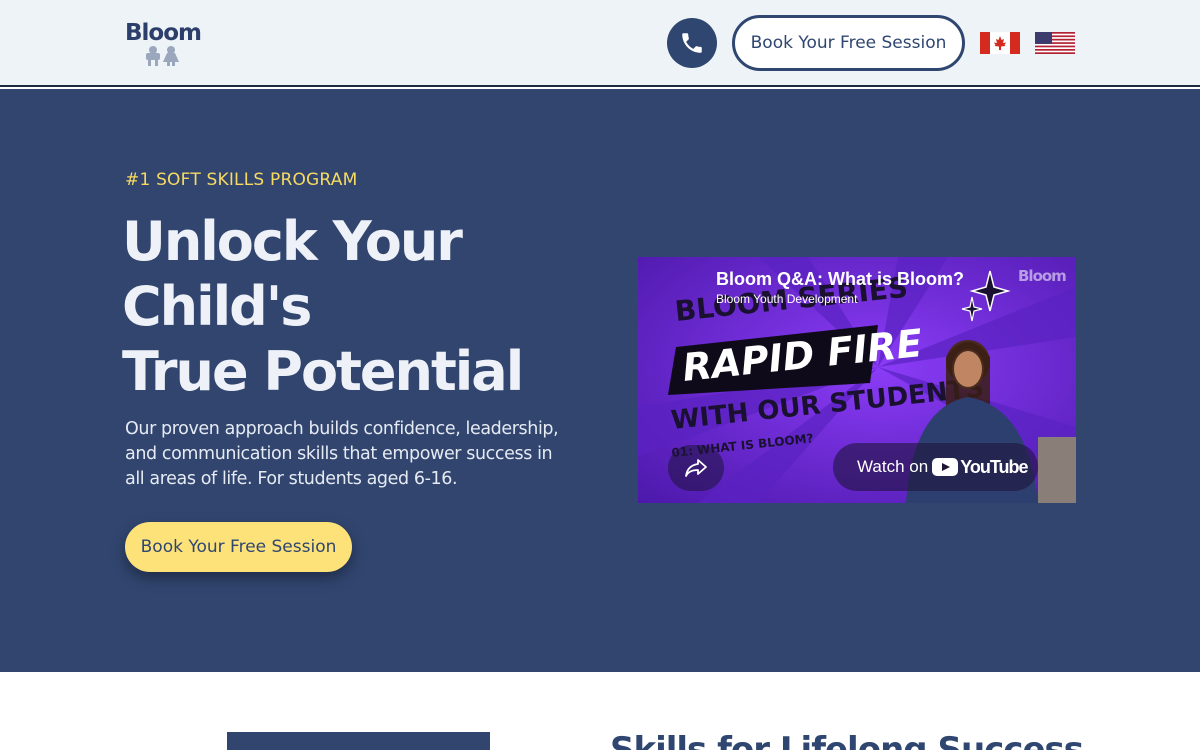 The width and height of the screenshot is (1200, 750). Describe the element at coordinates (1042, 276) in the screenshot. I see `video-watermark: Bloom` at that location.